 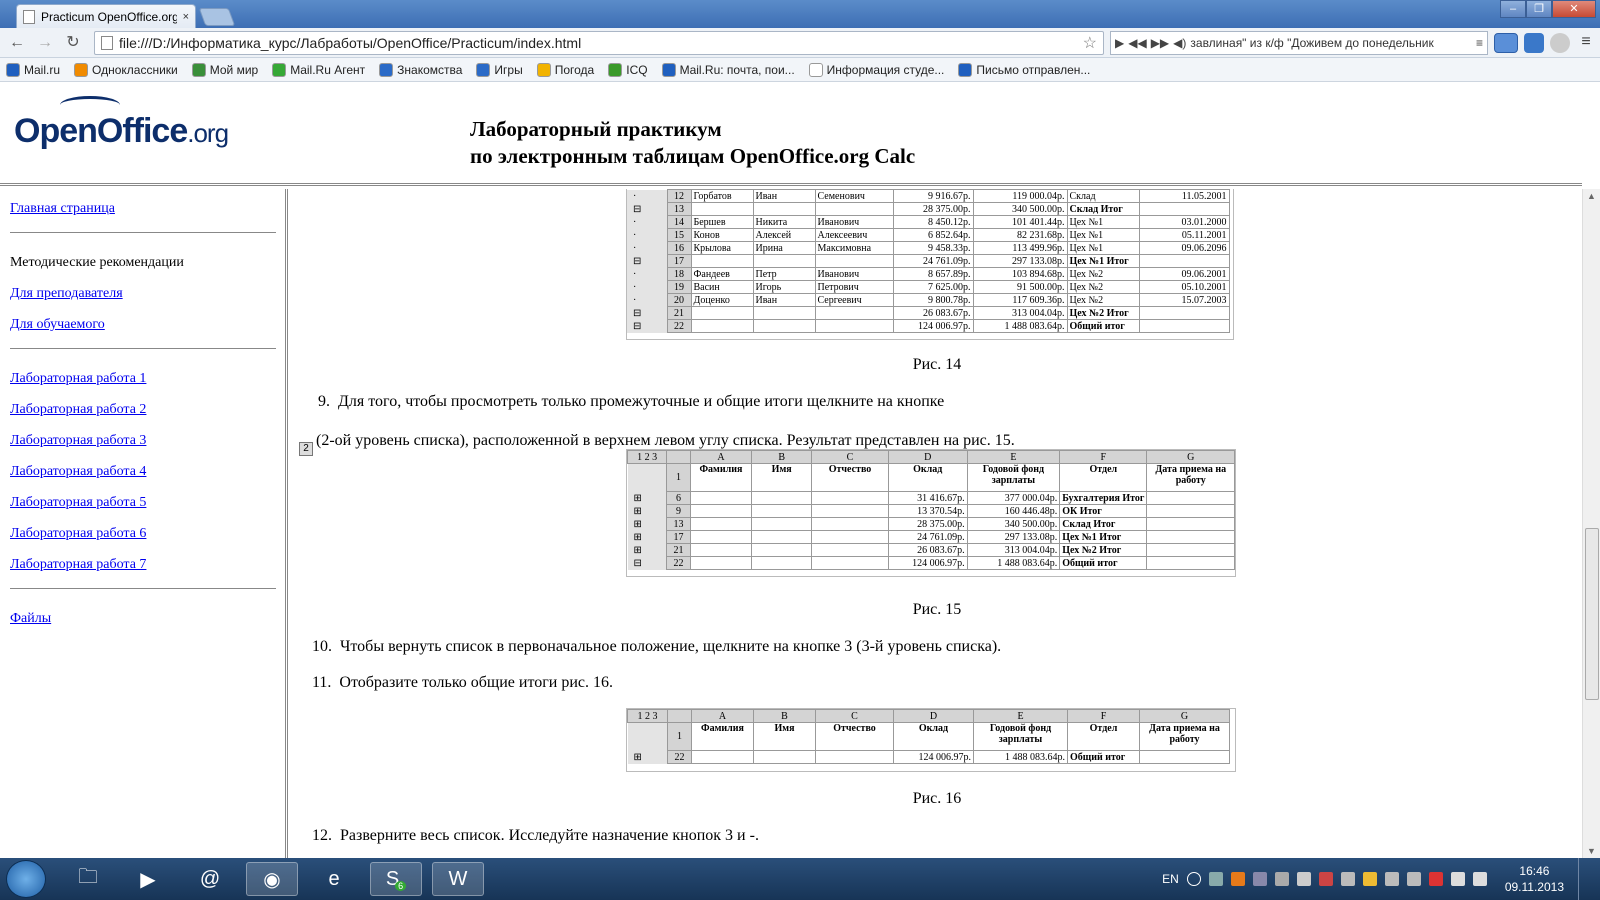 What do you see at coordinates (1506, 43) in the screenshot?
I see `search-icon` at bounding box center [1506, 43].